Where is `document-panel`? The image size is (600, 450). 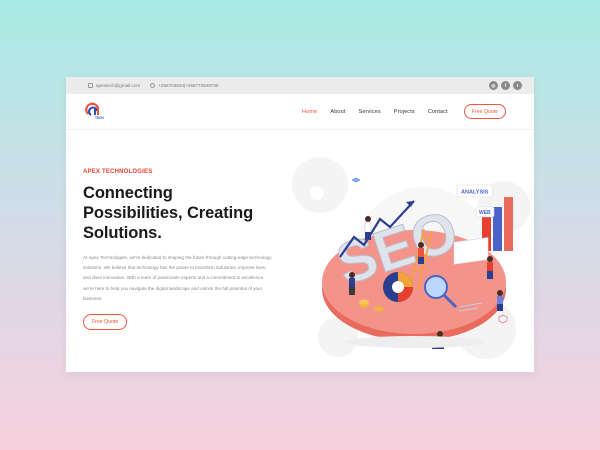 document-panel is located at coordinates (471, 251).